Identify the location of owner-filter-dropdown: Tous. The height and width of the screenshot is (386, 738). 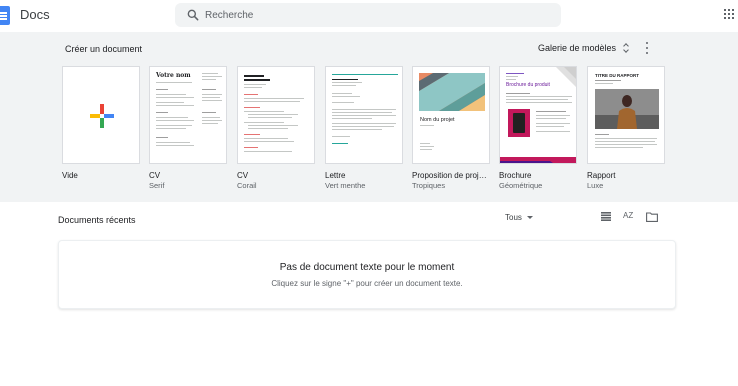
(519, 217).